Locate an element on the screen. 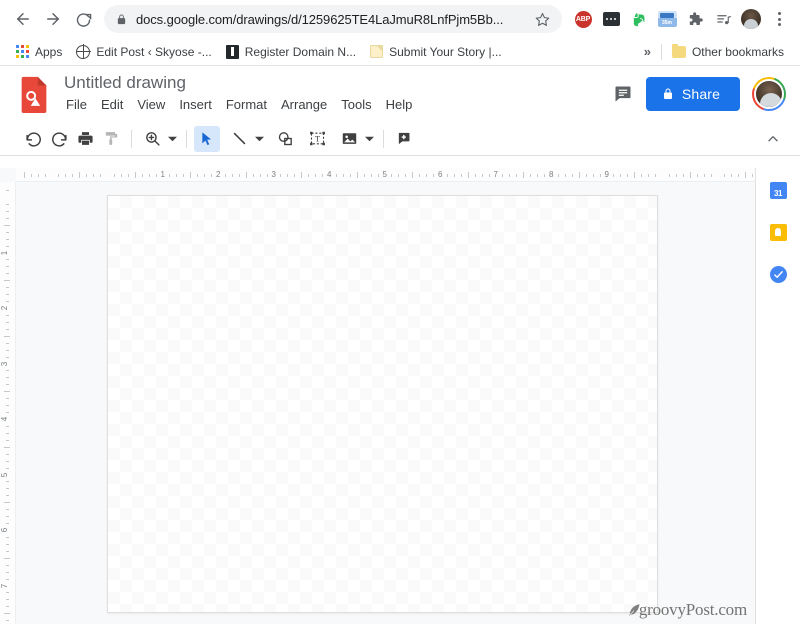 The image size is (800, 624). line-dropdown-caret-icon is located at coordinates (259, 139).